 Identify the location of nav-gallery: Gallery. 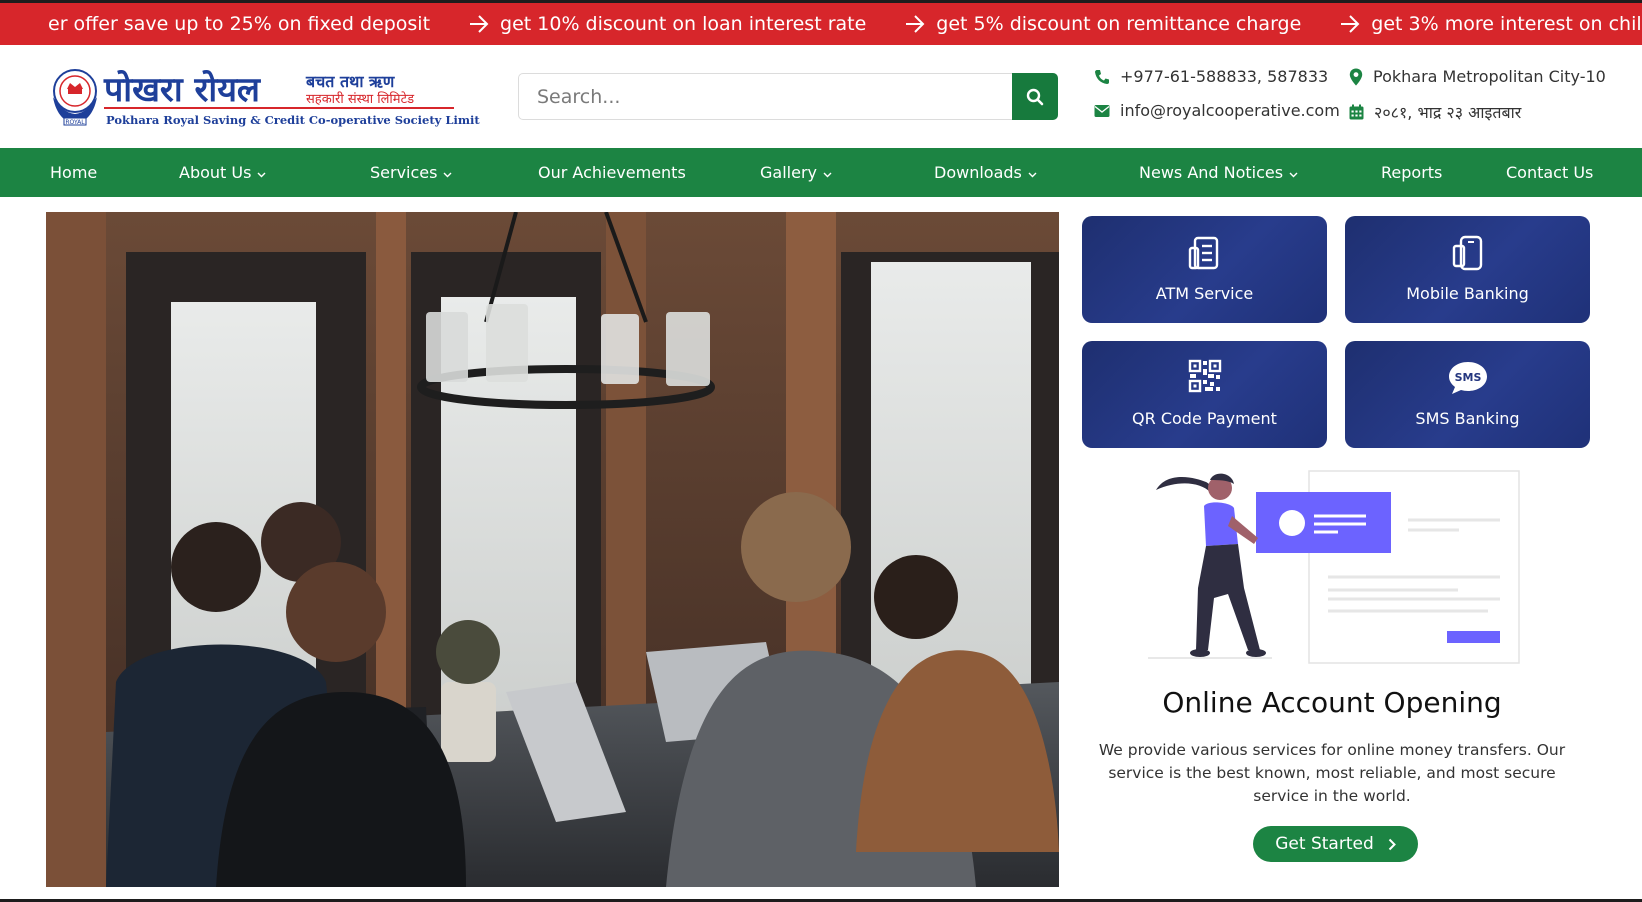
(796, 172).